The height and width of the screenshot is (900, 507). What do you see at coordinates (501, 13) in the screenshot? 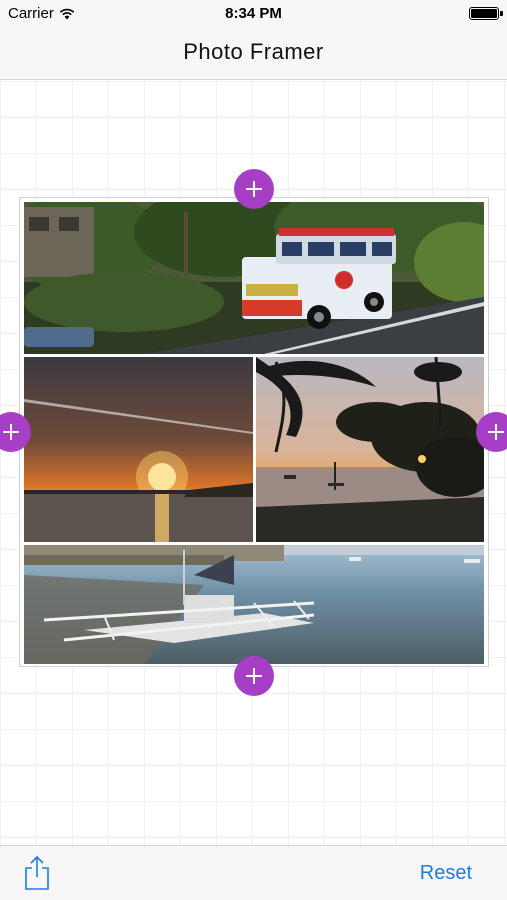
I see `battery-tip` at bounding box center [501, 13].